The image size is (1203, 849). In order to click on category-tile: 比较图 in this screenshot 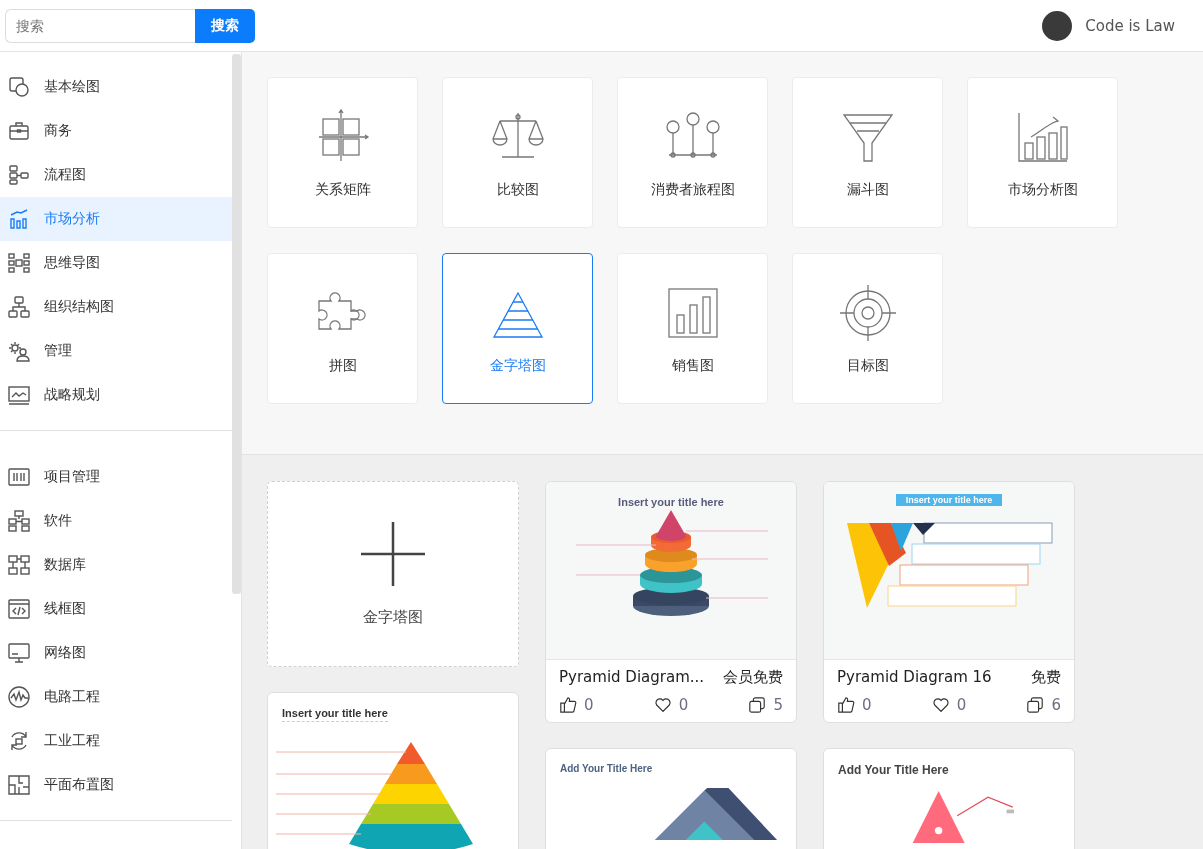, I will do `click(517, 152)`.